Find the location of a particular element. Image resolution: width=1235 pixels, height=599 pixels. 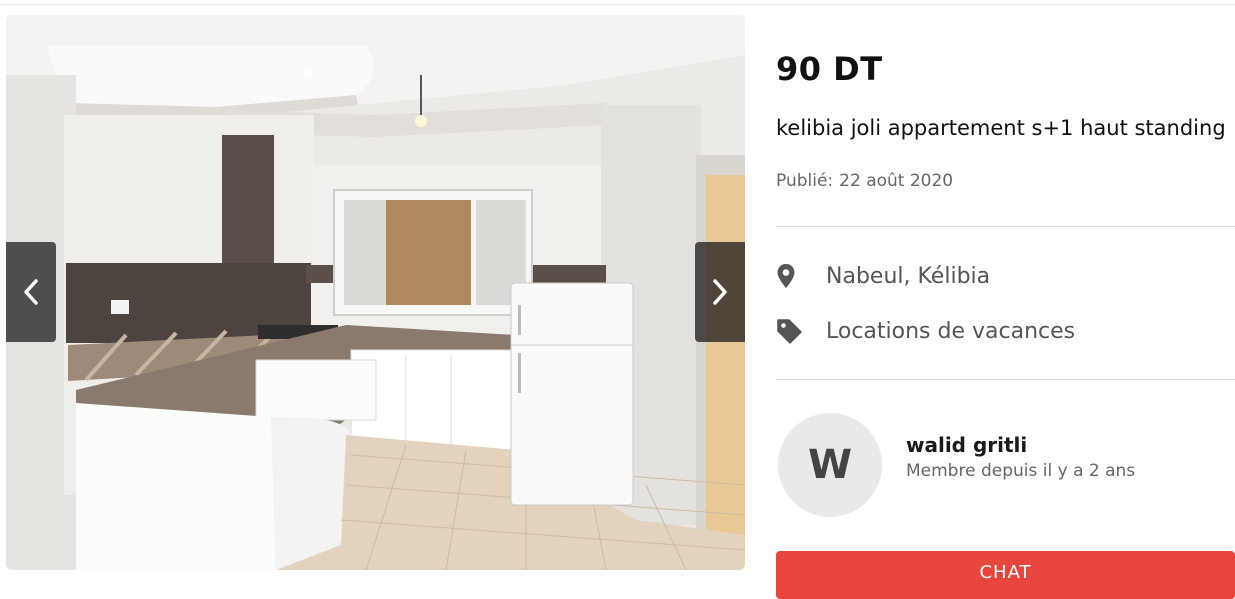

published-date: Publié: 22 août 2020 is located at coordinates (864, 181).